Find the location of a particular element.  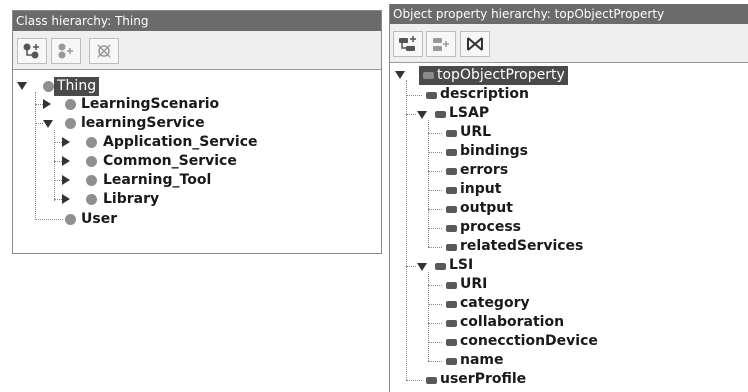

property-label: process is located at coordinates (491, 227).